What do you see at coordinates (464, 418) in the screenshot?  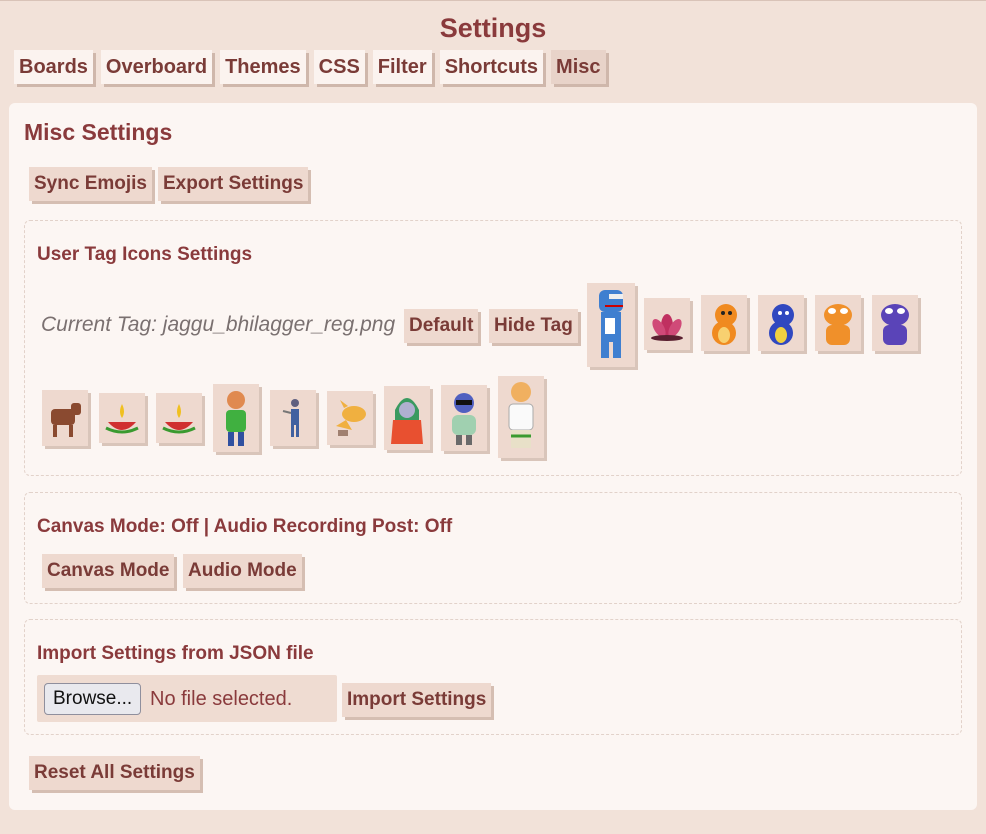 I see `sunglasses-man-tag-icon` at bounding box center [464, 418].